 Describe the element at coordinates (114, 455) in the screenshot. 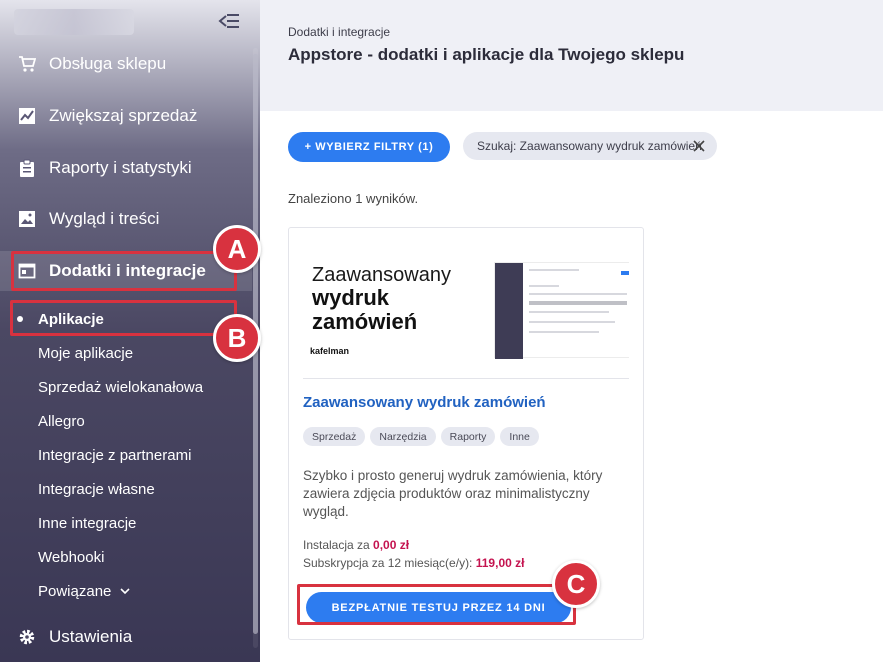

I see `subitem-integracje-z-partnerami: Integracje z partnerami` at that location.